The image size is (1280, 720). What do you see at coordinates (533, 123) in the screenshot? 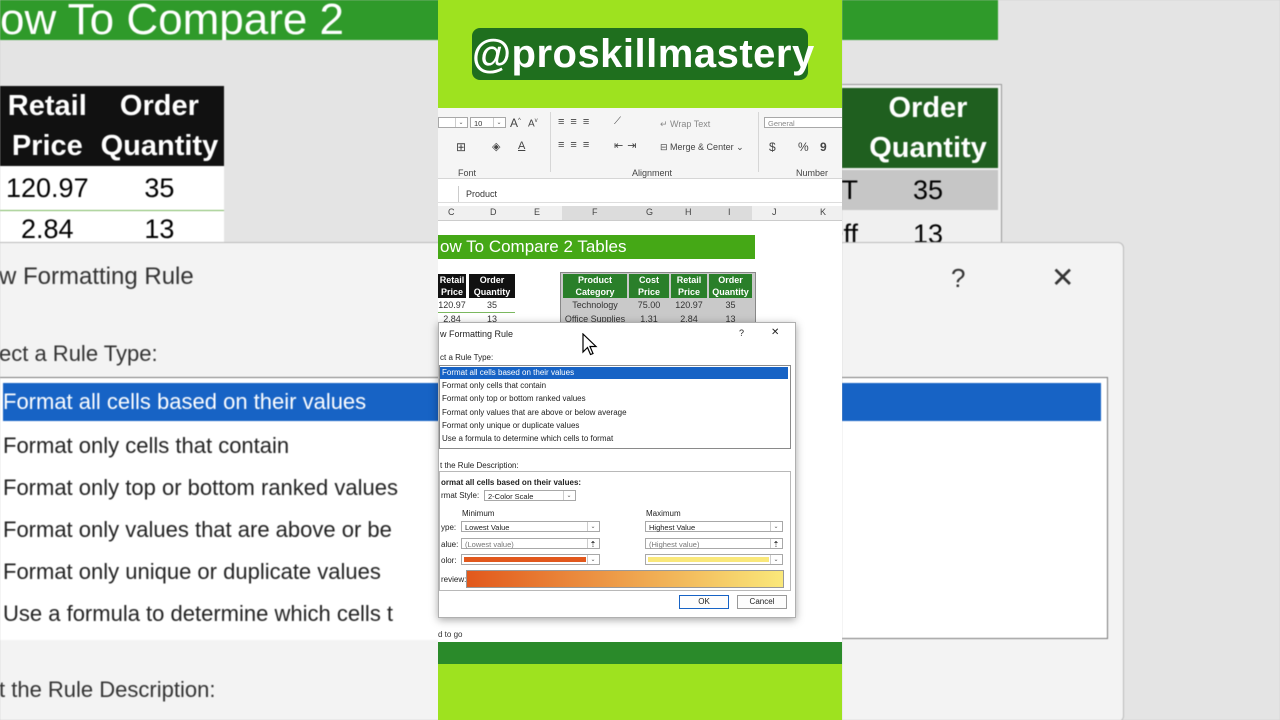
I see `font-shrink-button: Av` at bounding box center [533, 123].